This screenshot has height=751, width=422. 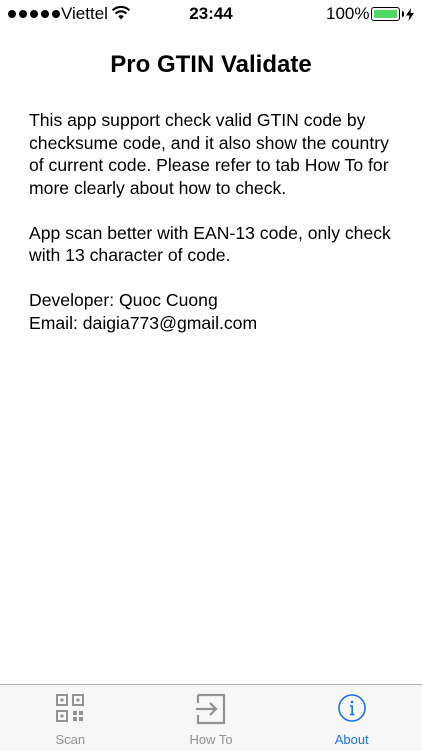 What do you see at coordinates (348, 13) in the screenshot?
I see `battery-percent: 100%` at bounding box center [348, 13].